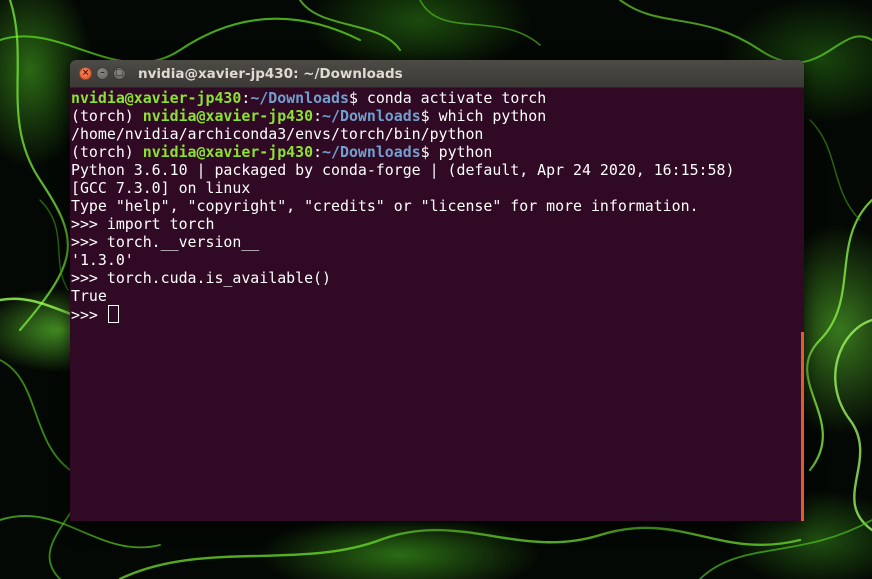 The image size is (872, 579). Describe the element at coordinates (89, 315) in the screenshot. I see `python-prompt: >>>` at that location.